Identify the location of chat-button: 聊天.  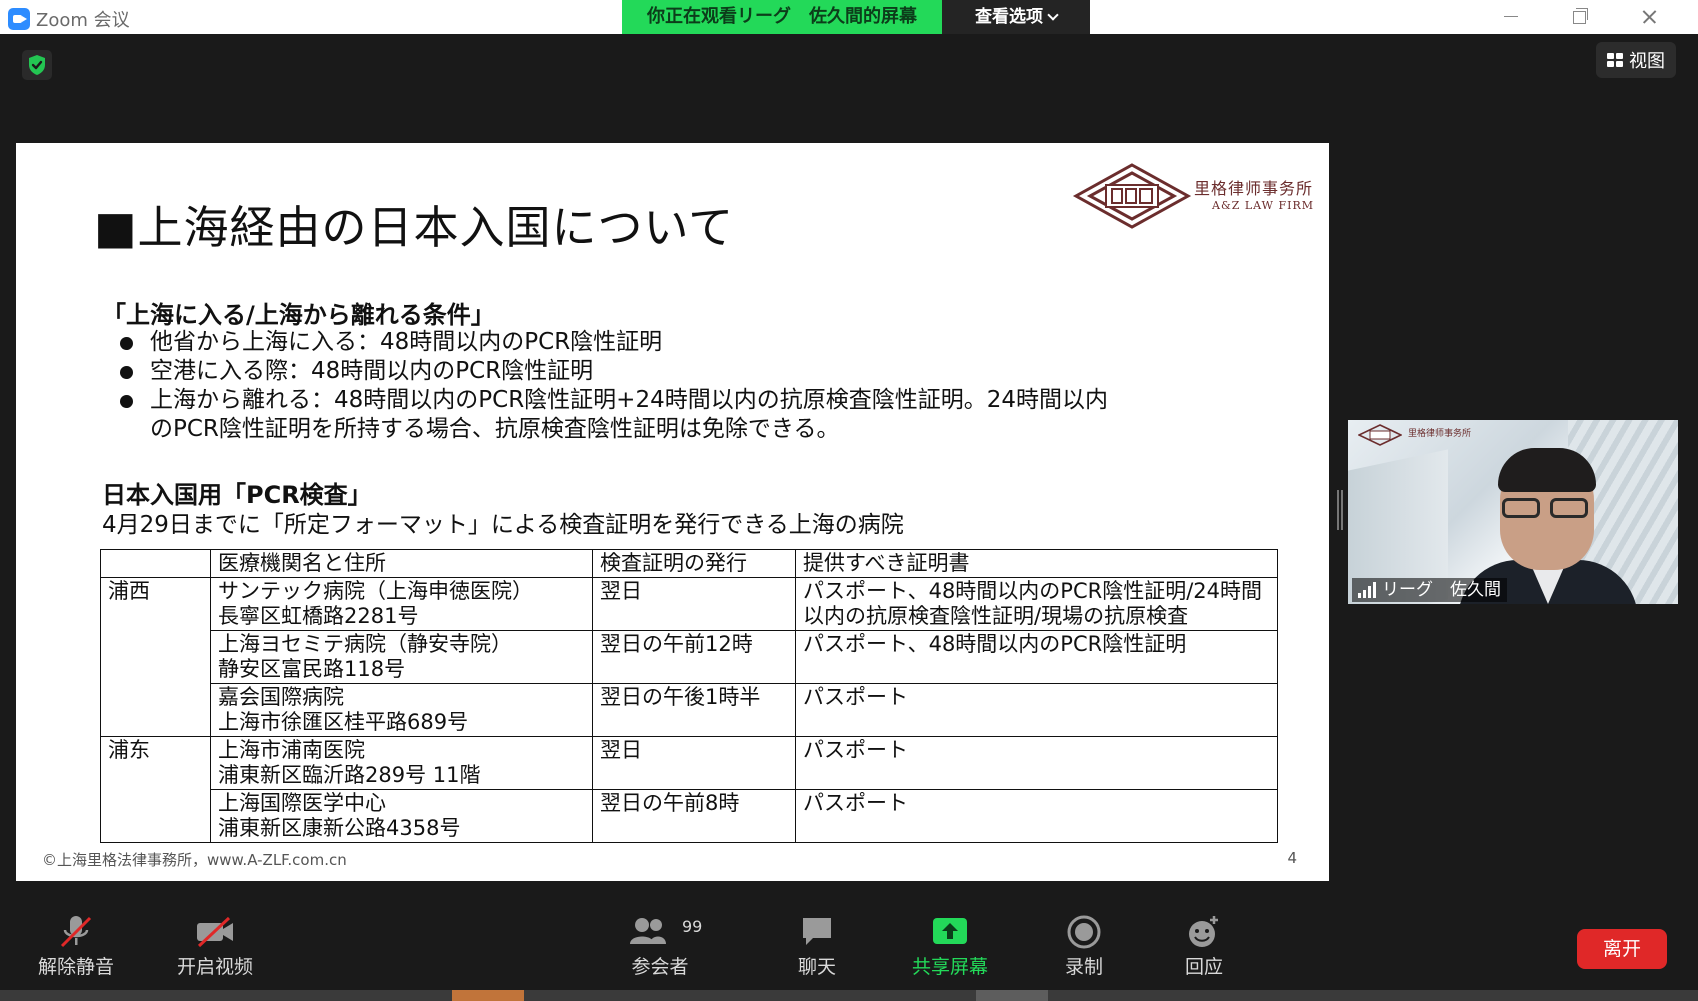
(817, 947).